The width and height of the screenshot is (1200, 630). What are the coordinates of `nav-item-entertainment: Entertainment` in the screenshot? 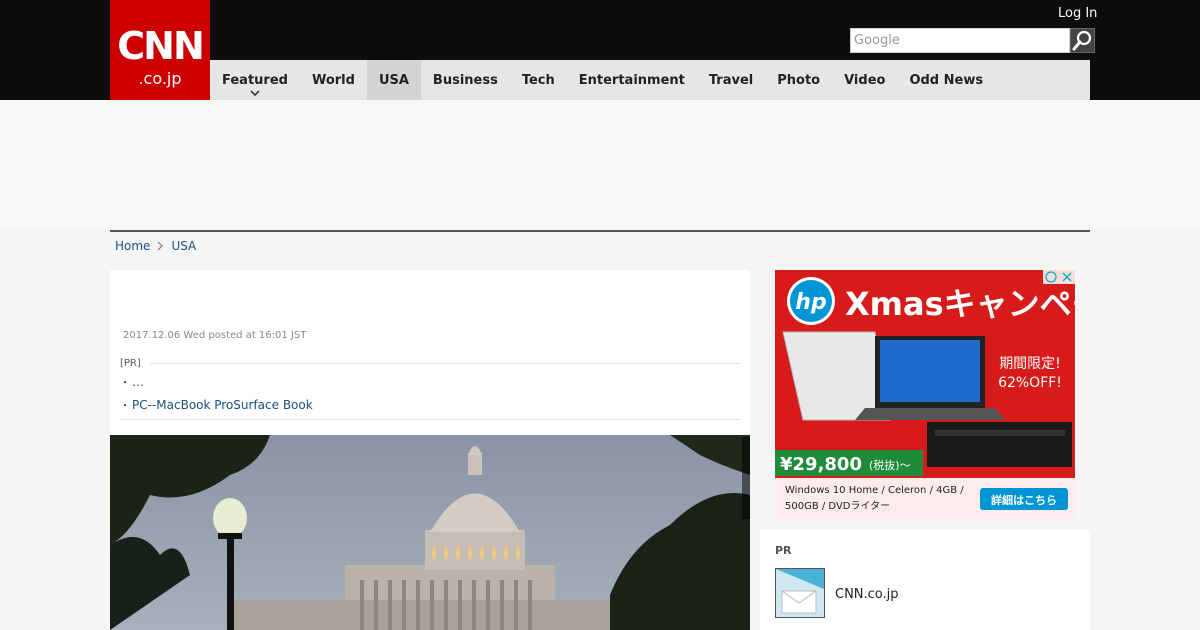 It's located at (632, 80).